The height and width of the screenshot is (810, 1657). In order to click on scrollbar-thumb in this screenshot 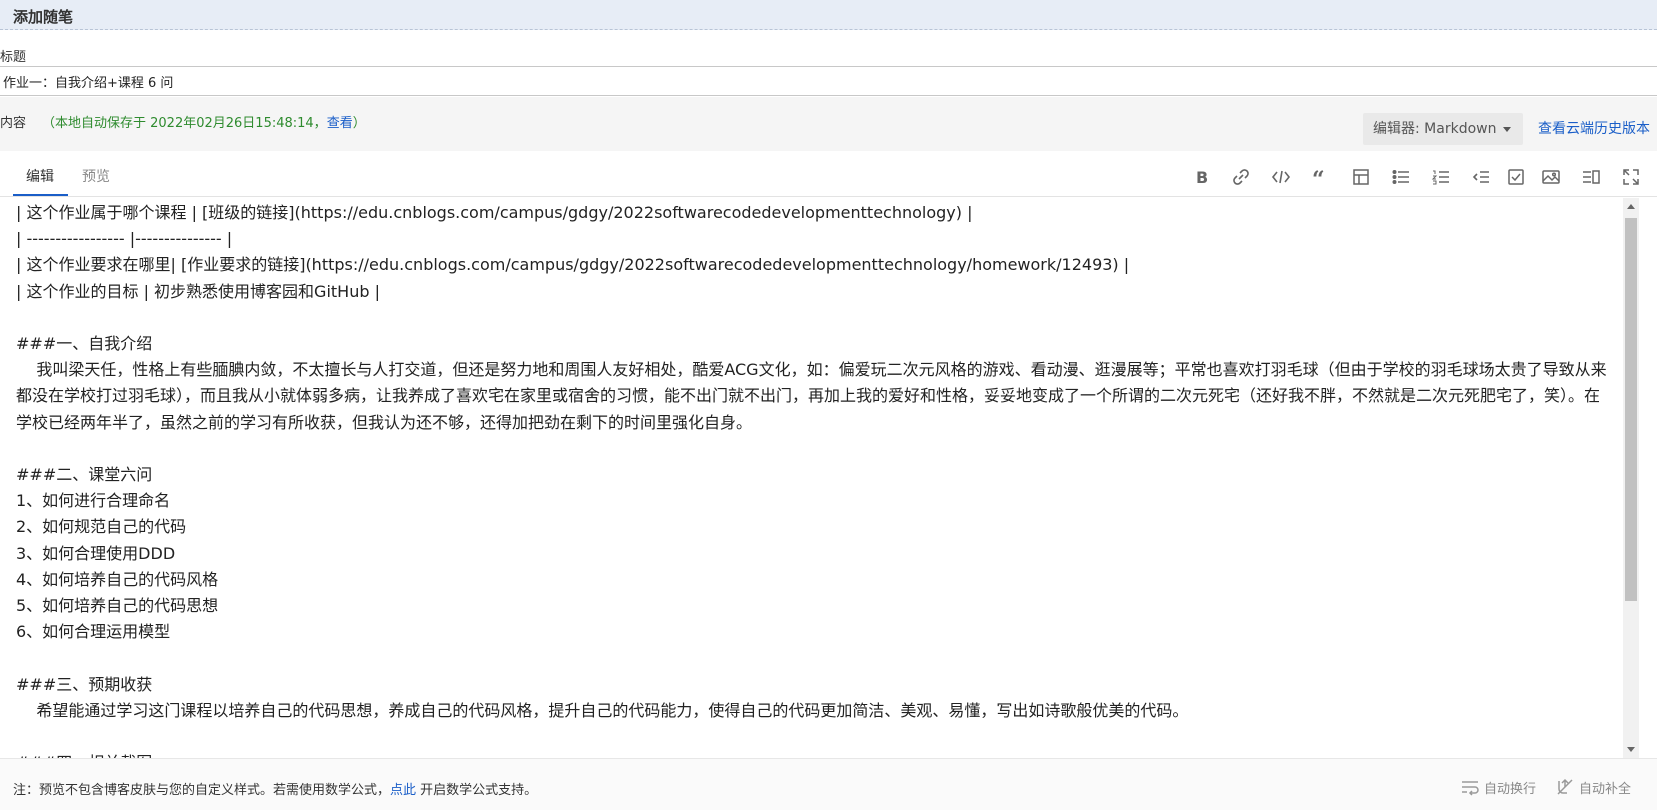, I will do `click(1631, 409)`.